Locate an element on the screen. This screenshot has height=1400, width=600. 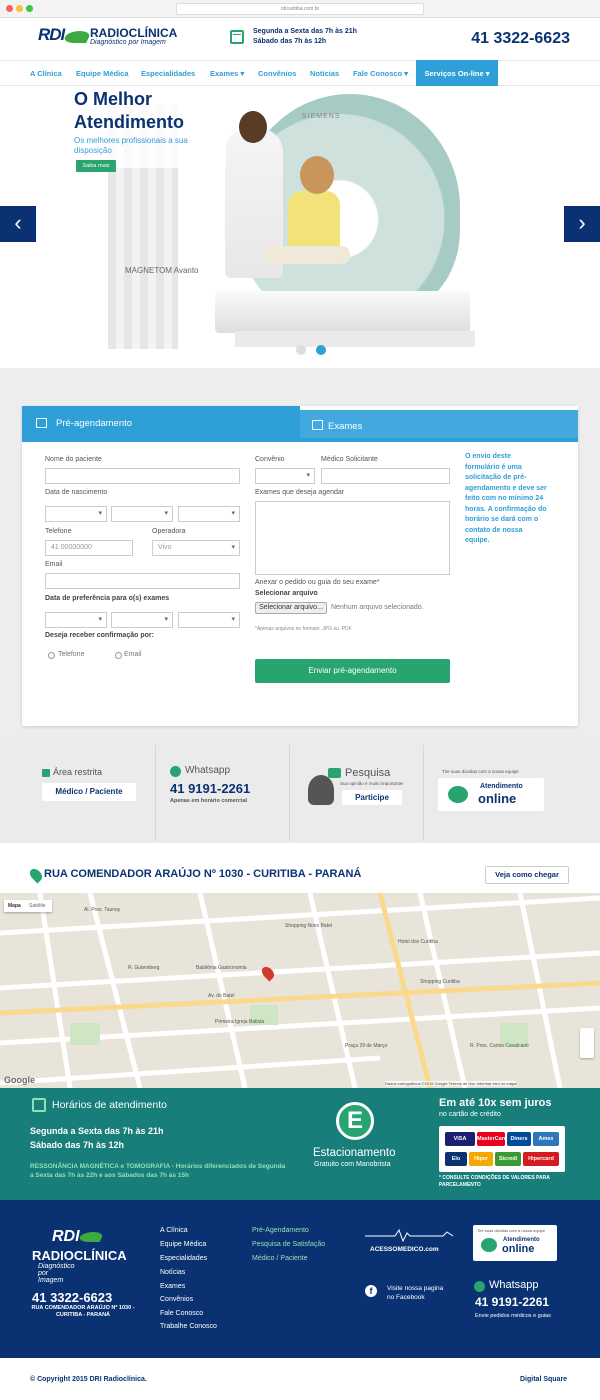
facebook-text-2: no Facebook is located at coordinates (406, 1297).